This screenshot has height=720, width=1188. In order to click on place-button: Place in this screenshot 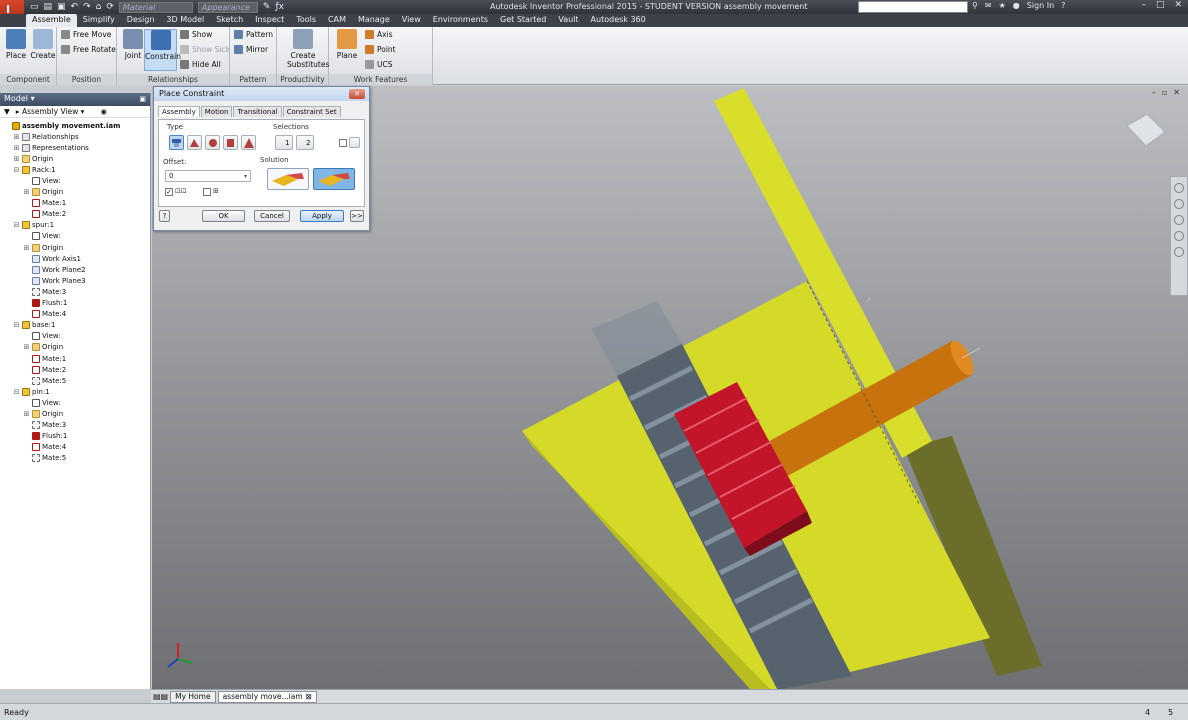, I will do `click(16, 44)`.